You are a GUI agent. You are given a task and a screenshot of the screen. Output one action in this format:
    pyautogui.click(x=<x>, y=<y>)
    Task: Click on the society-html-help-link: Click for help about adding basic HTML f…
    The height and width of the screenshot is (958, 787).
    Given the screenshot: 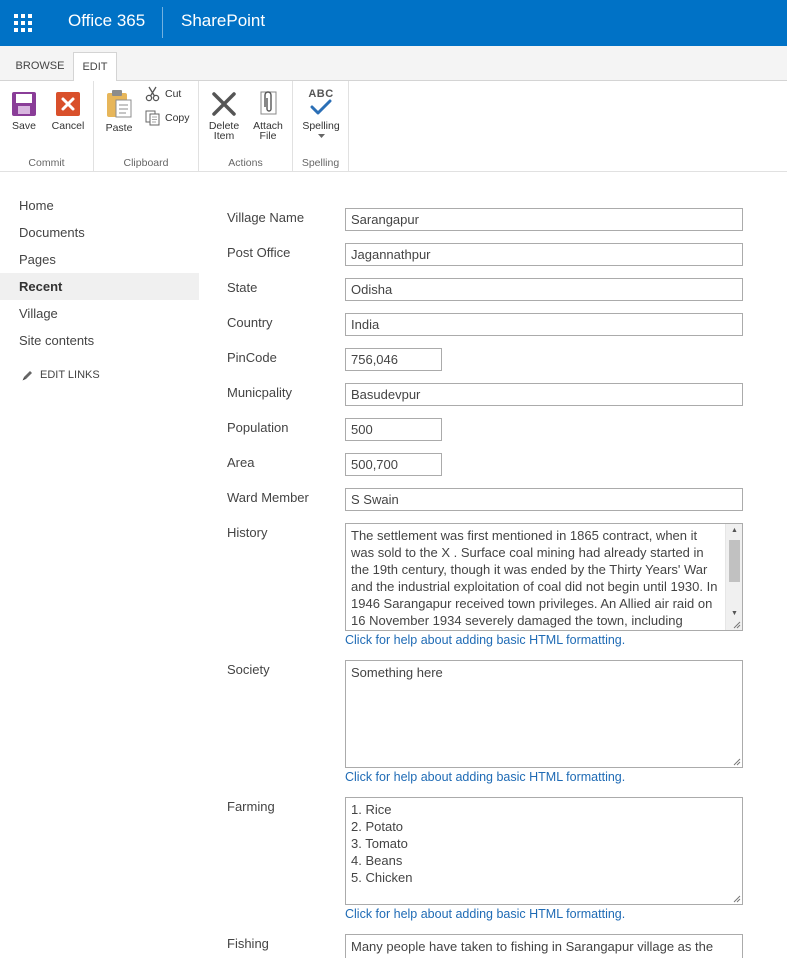 What is the action you would take?
    pyautogui.click(x=485, y=777)
    